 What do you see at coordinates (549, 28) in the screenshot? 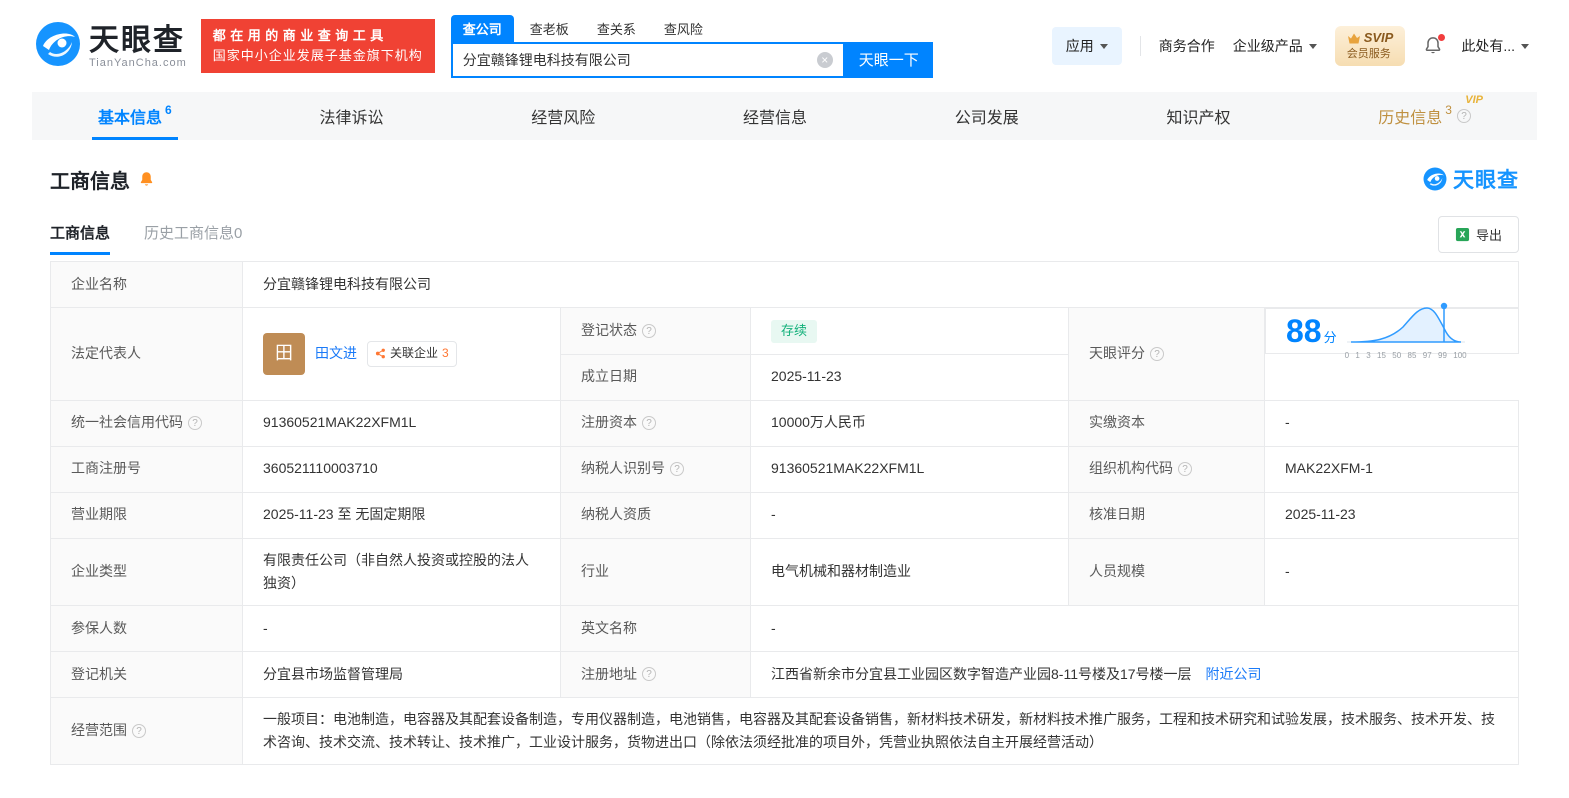
I see `search-tab-boss: 查老板` at bounding box center [549, 28].